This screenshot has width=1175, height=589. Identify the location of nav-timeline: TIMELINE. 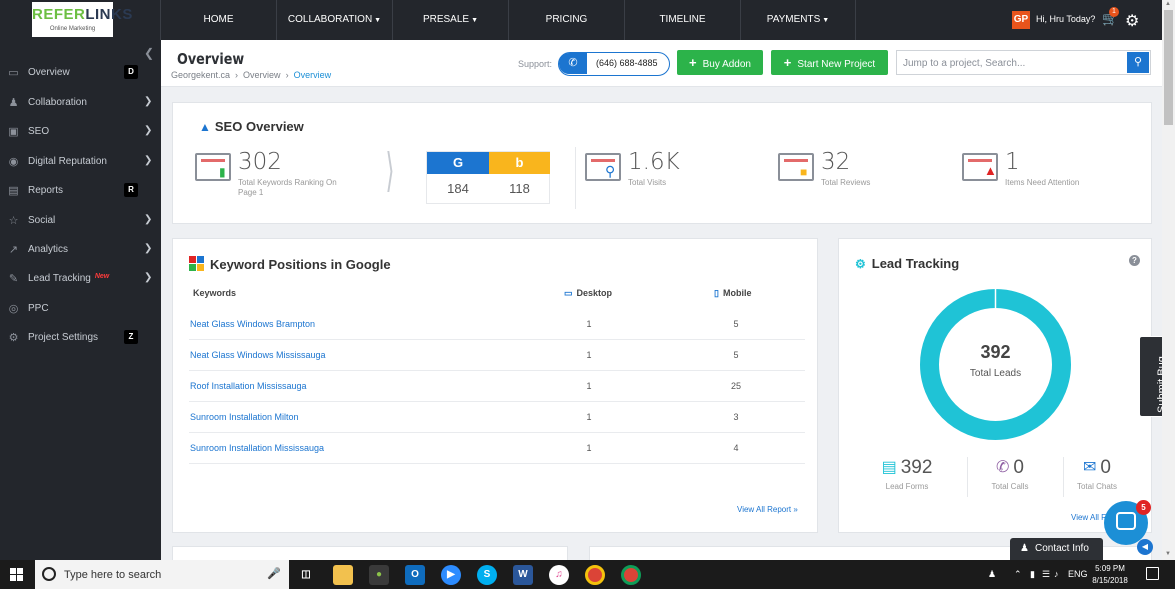
(682, 20).